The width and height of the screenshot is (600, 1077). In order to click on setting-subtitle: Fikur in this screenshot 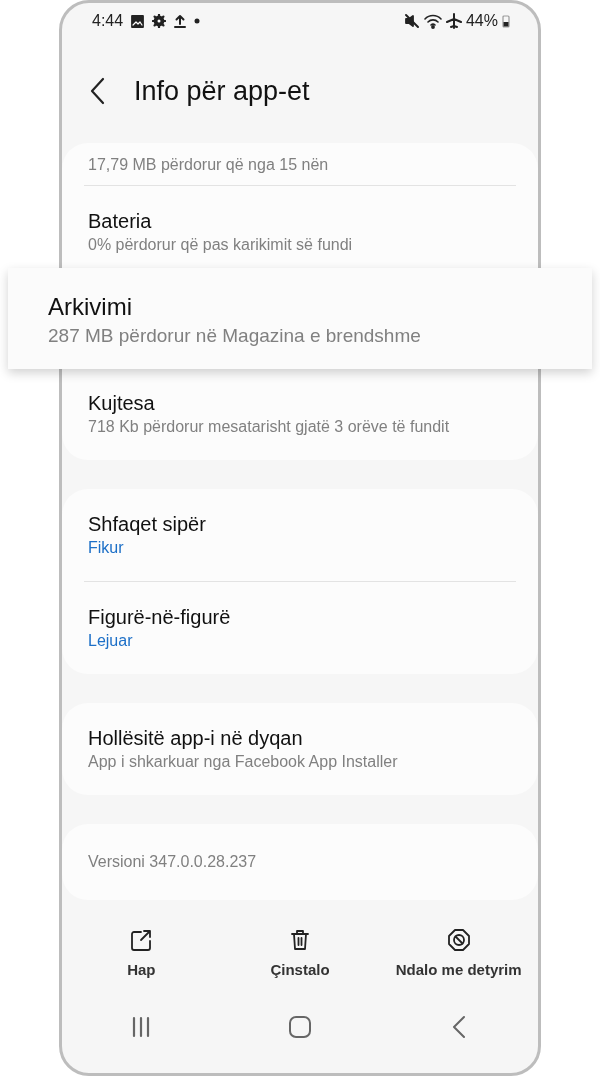, I will do `click(106, 548)`.